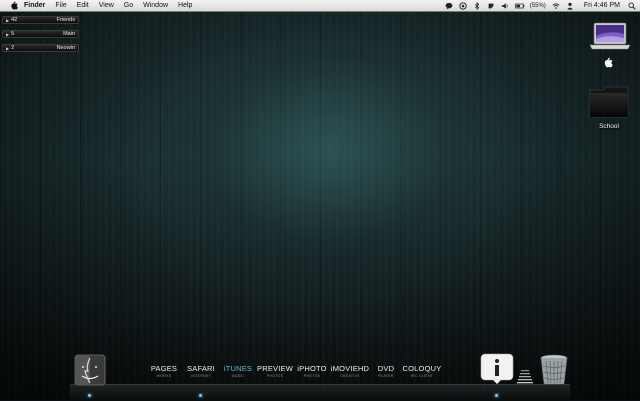 Image resolution: width=640 pixels, height=401 pixels. I want to click on dock-item-label: PAGES, so click(164, 368).